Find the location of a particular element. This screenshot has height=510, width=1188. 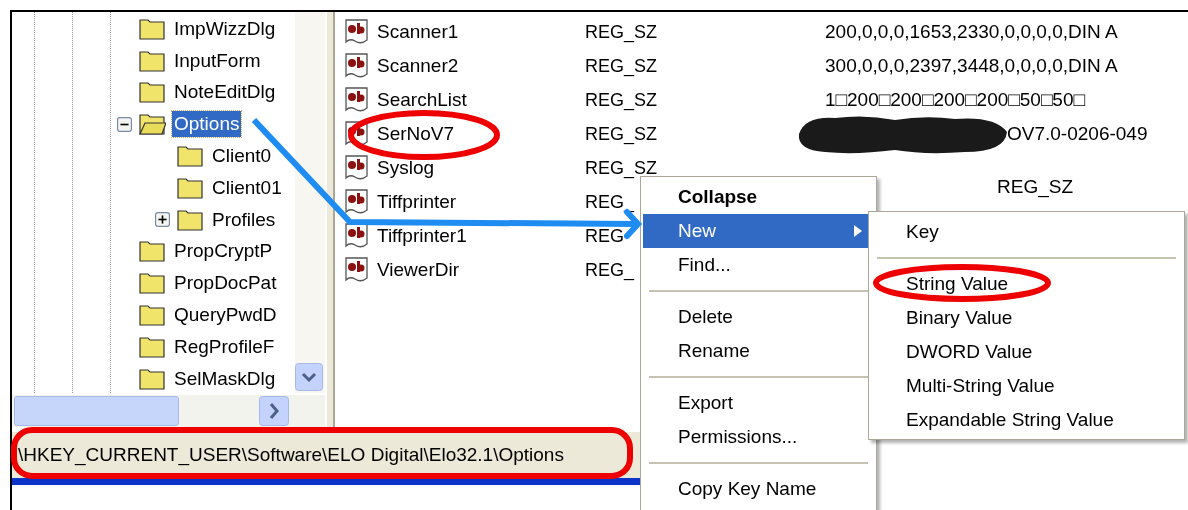

menu-item: Multi-String Value is located at coordinates (1026, 386).